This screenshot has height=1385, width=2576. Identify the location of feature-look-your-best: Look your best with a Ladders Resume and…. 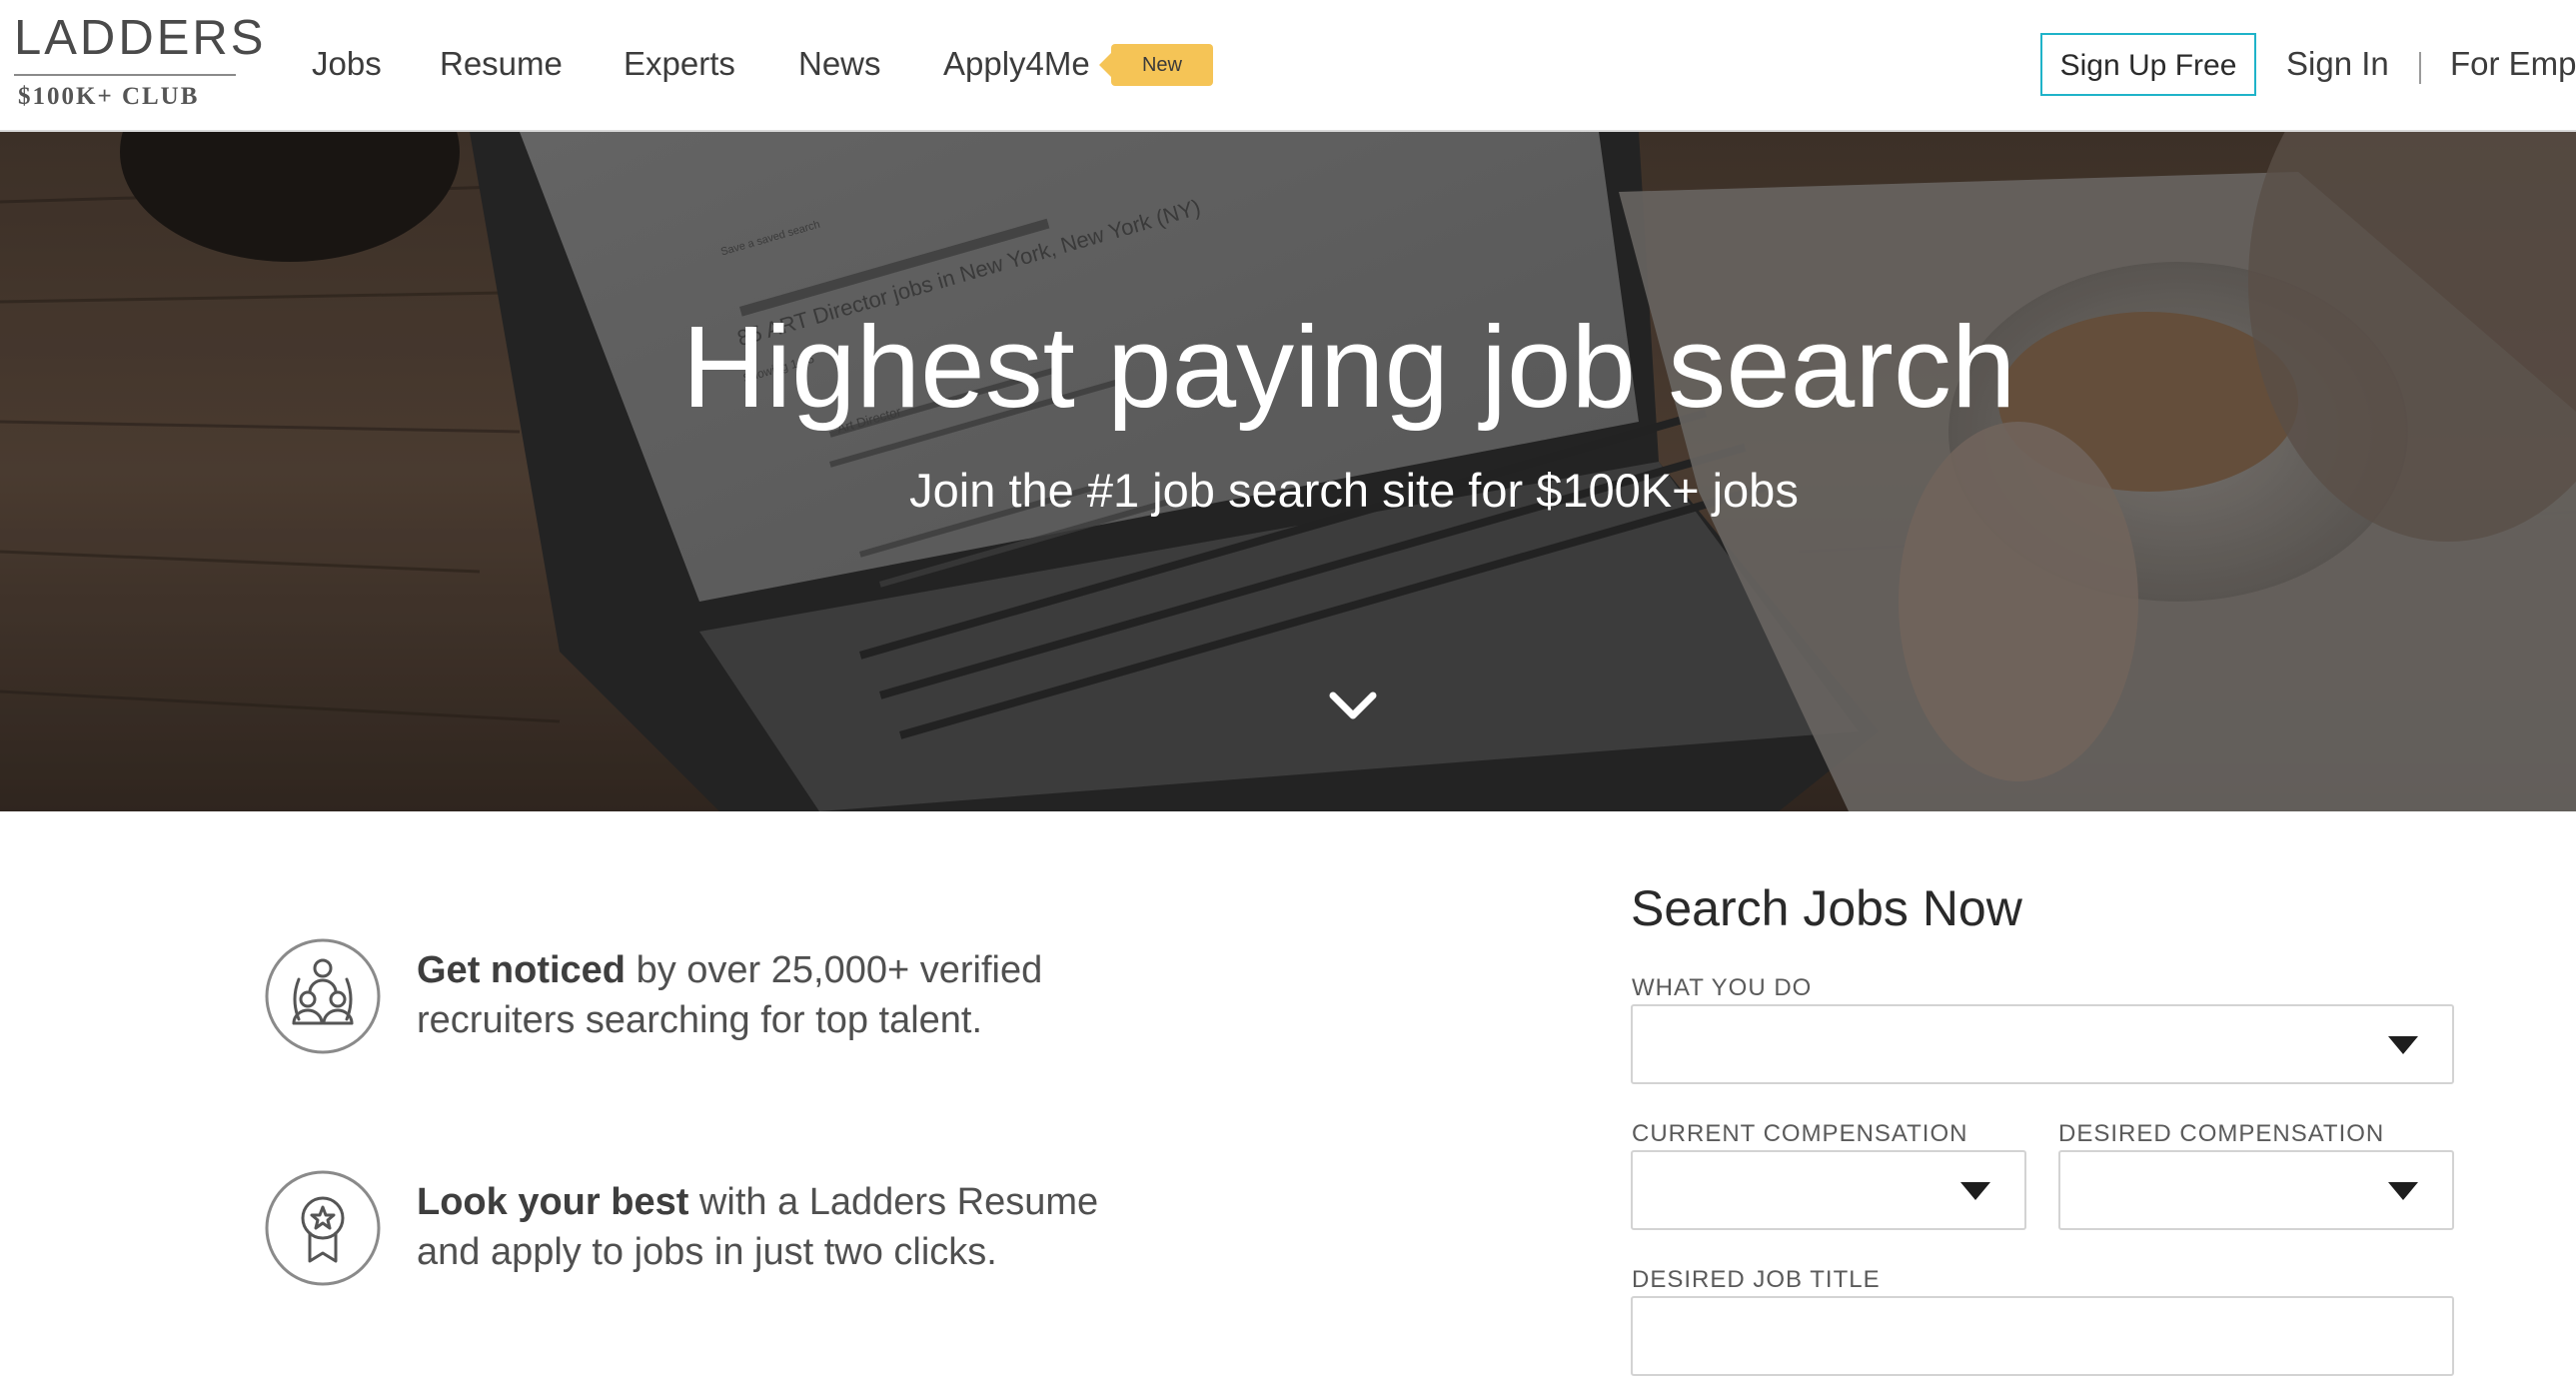
(796, 1227).